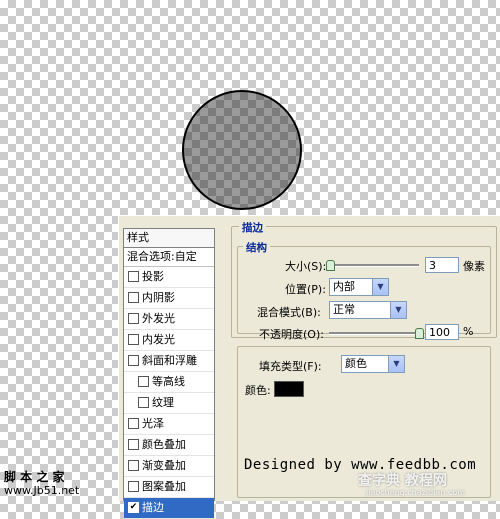 This screenshot has width=500, height=519. Describe the element at coordinates (169, 508) in the screenshot. I see `style-item: ✔ 描边` at that location.